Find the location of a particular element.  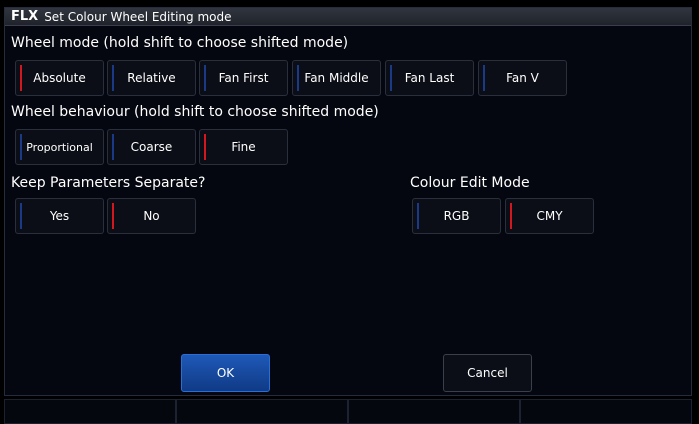

colour-edit-mode-heading: Colour Edit Mode is located at coordinates (470, 183).